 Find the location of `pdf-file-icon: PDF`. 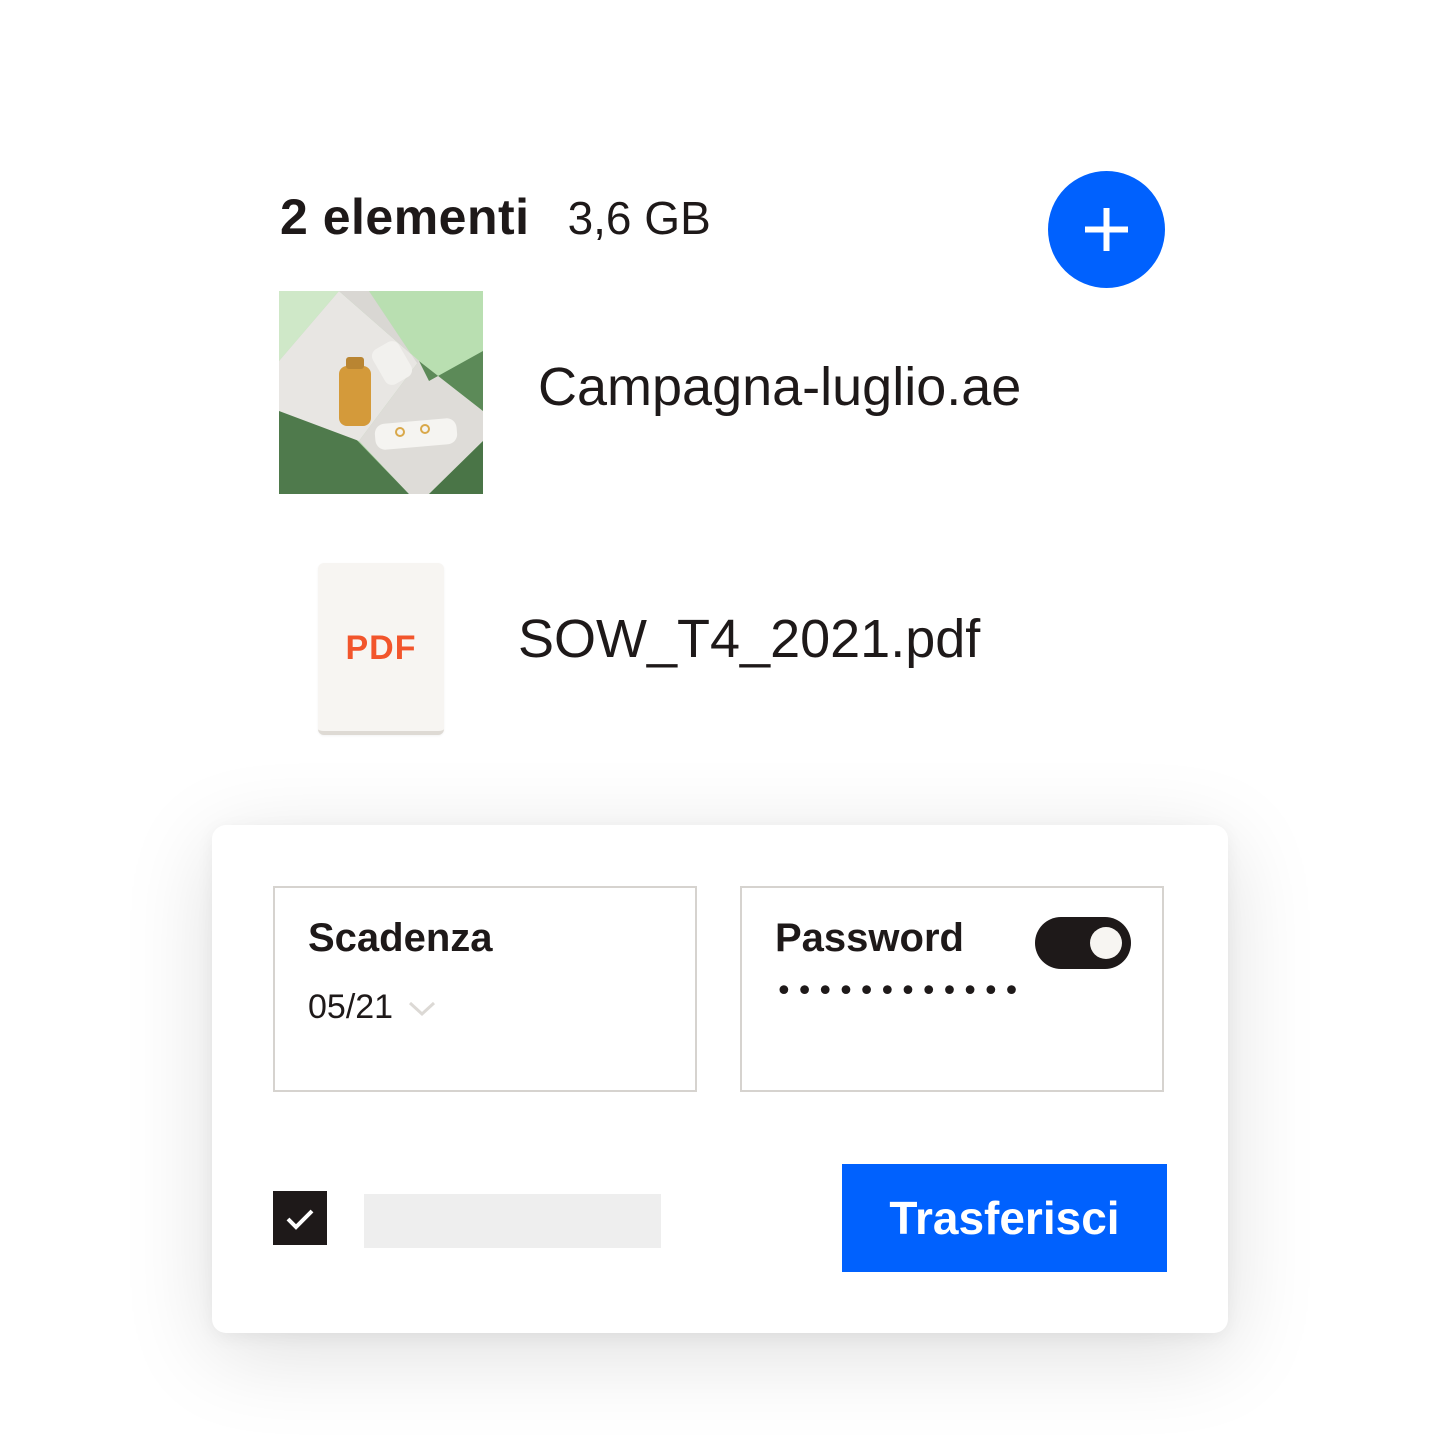

pdf-file-icon: PDF is located at coordinates (381, 649).